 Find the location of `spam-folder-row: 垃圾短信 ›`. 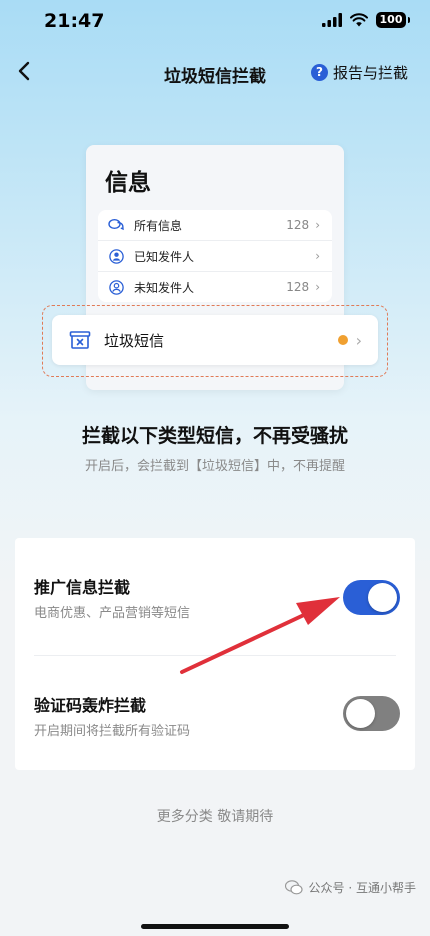

spam-folder-row: 垃圾短信 › is located at coordinates (215, 340).